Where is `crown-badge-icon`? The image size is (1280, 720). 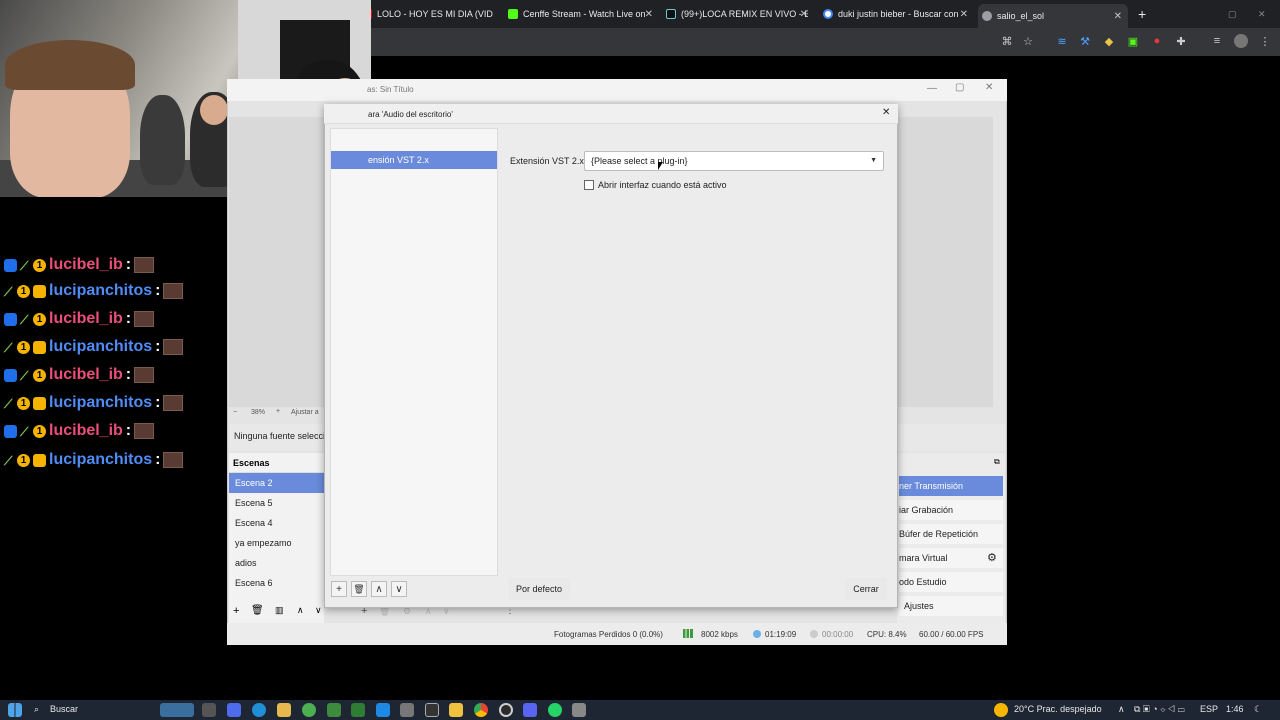 crown-badge-icon is located at coordinates (39, 460).